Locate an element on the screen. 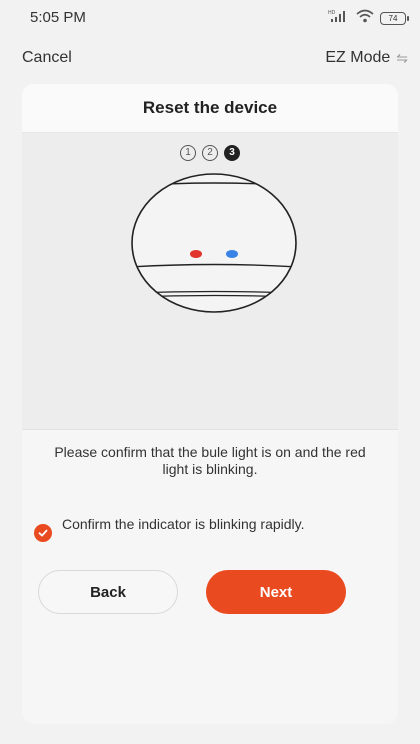 Image resolution: width=420 pixels, height=744 pixels. step-indicator: 1 2 3 is located at coordinates (210, 153).